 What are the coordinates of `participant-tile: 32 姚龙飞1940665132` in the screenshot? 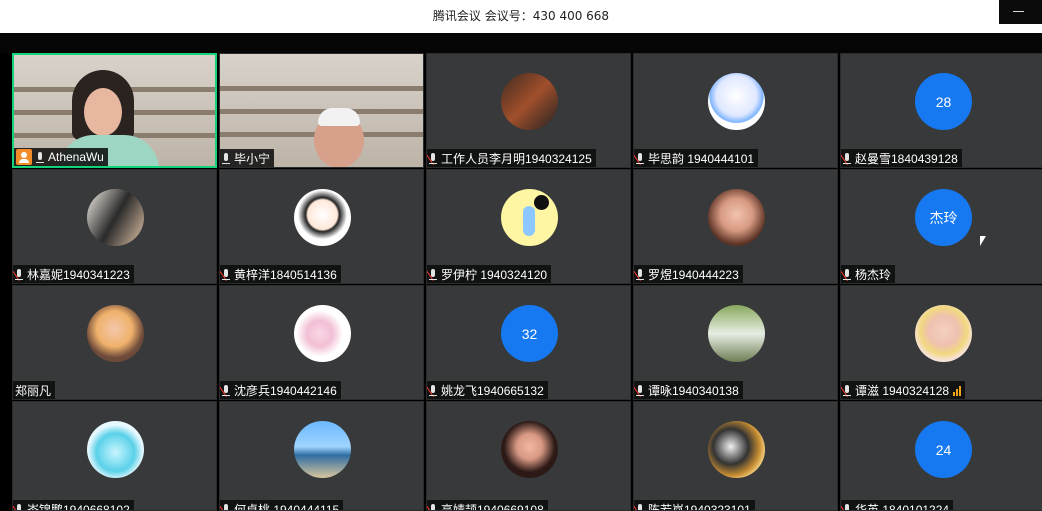 It's located at (528, 342).